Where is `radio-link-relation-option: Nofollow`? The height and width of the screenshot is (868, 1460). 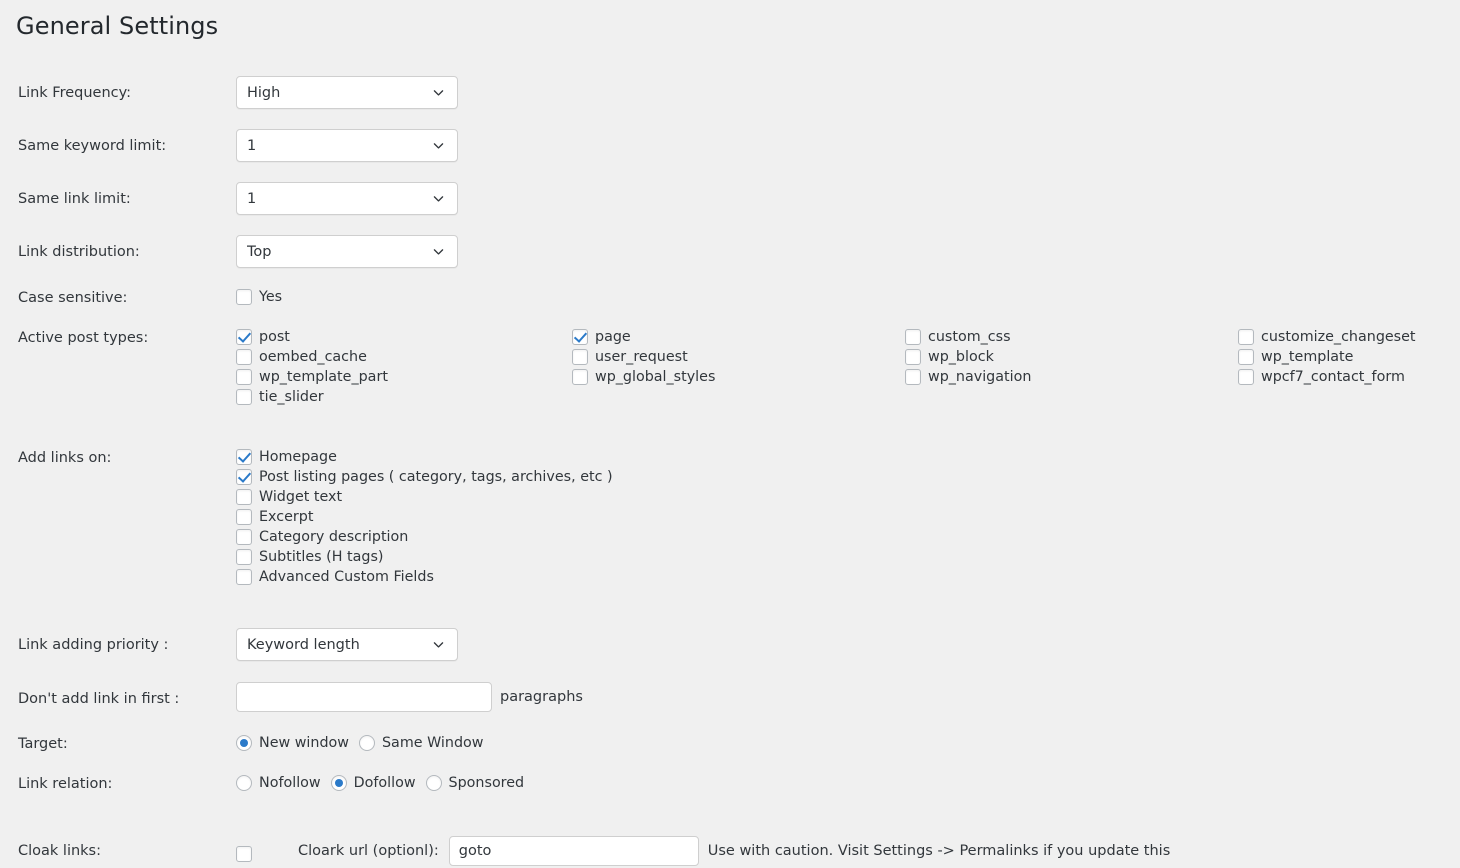
radio-link-relation-option: Nofollow is located at coordinates (283, 783).